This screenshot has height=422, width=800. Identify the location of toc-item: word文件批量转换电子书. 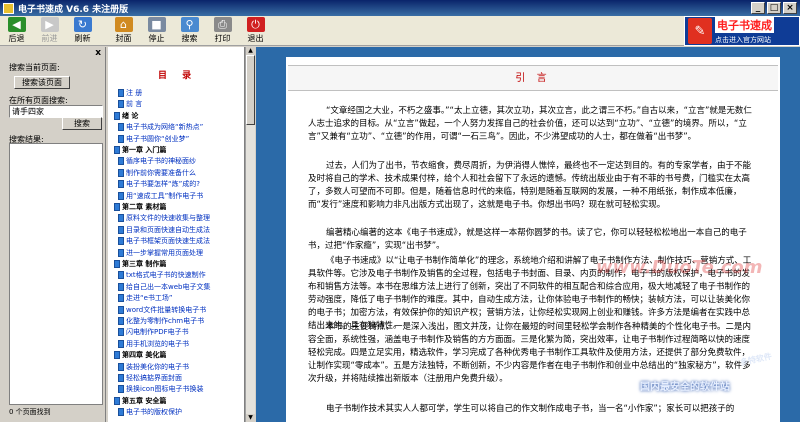
(162, 310).